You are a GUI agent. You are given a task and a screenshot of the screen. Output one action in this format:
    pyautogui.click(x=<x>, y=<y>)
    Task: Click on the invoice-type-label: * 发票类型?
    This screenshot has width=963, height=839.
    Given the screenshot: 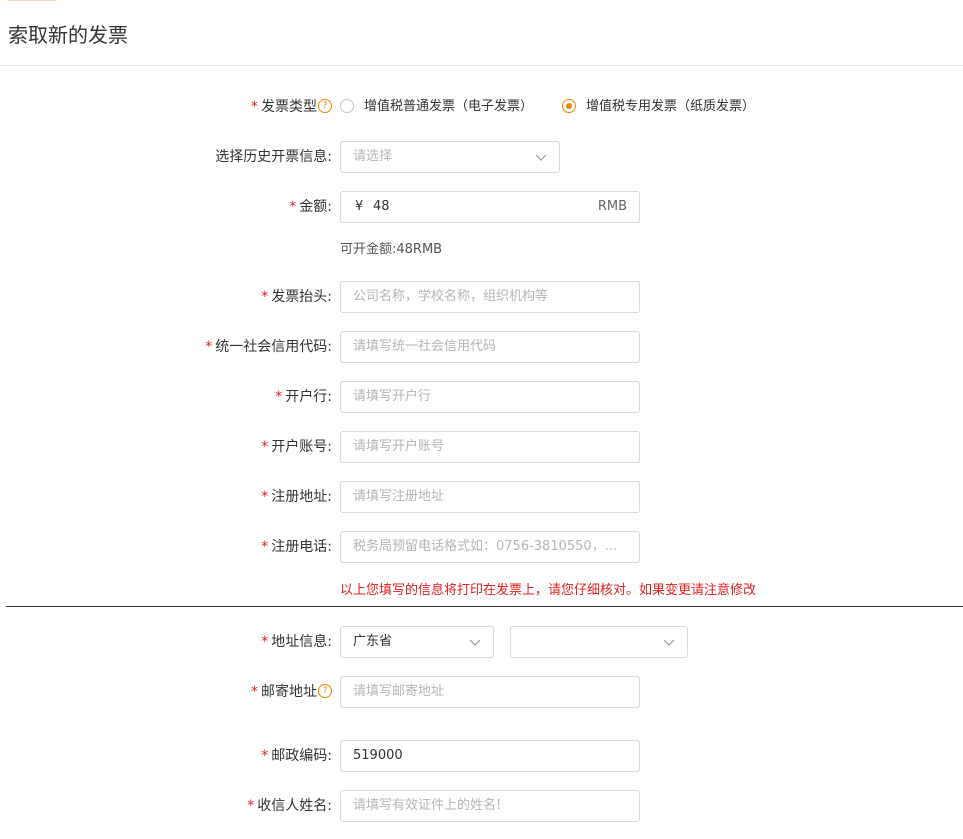 What is the action you would take?
    pyautogui.click(x=291, y=107)
    